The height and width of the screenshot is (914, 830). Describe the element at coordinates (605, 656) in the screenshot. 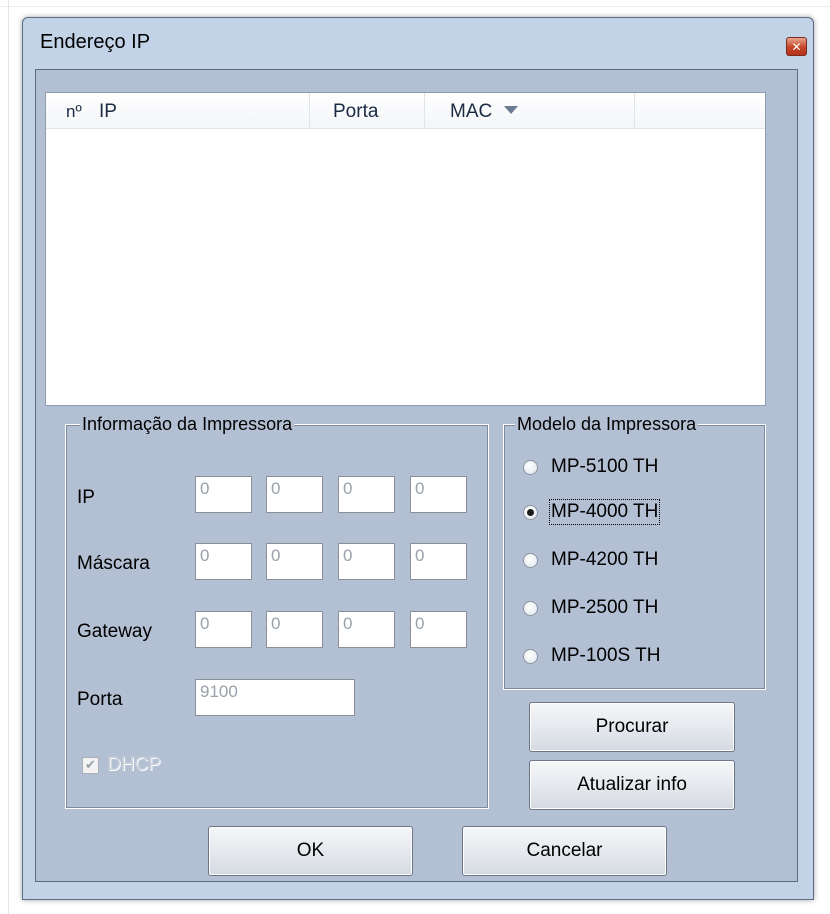

I see `radio-label-mp-100s-th: MP-100S TH` at that location.